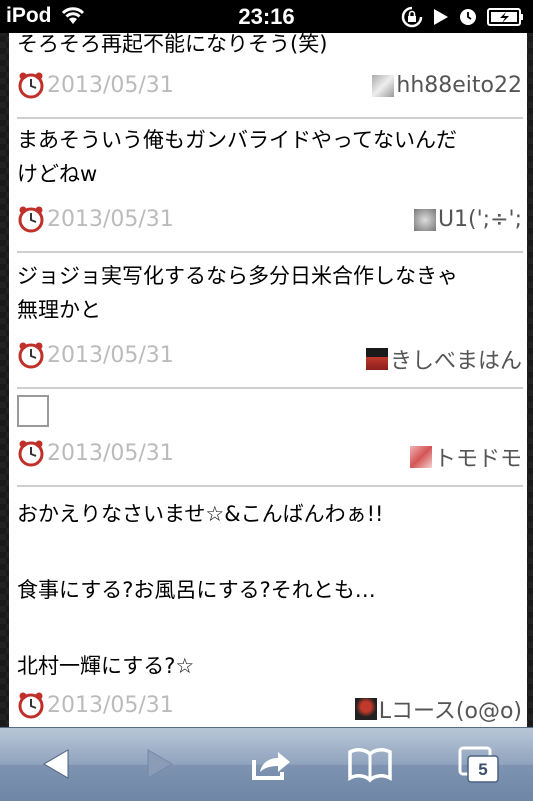 This screenshot has width=533, height=801. I want to click on image-placeholder, so click(33, 411).